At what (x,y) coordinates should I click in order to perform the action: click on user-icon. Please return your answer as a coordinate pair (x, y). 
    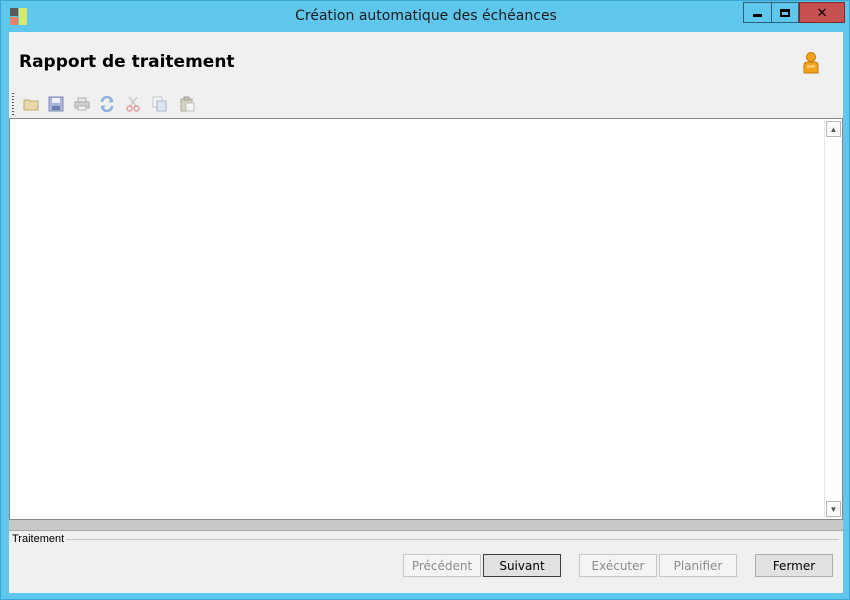
    Looking at the image, I should click on (811, 63).